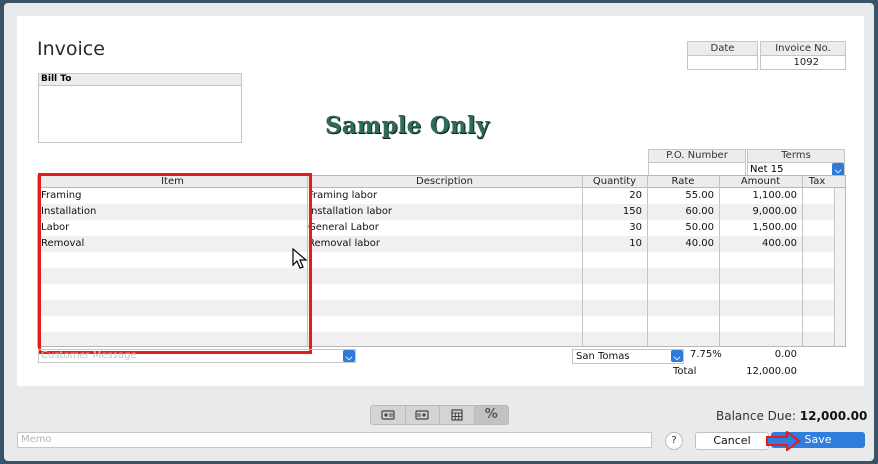 This screenshot has height=464, width=878. I want to click on col-quantity-header: Quantity, so click(614, 181).